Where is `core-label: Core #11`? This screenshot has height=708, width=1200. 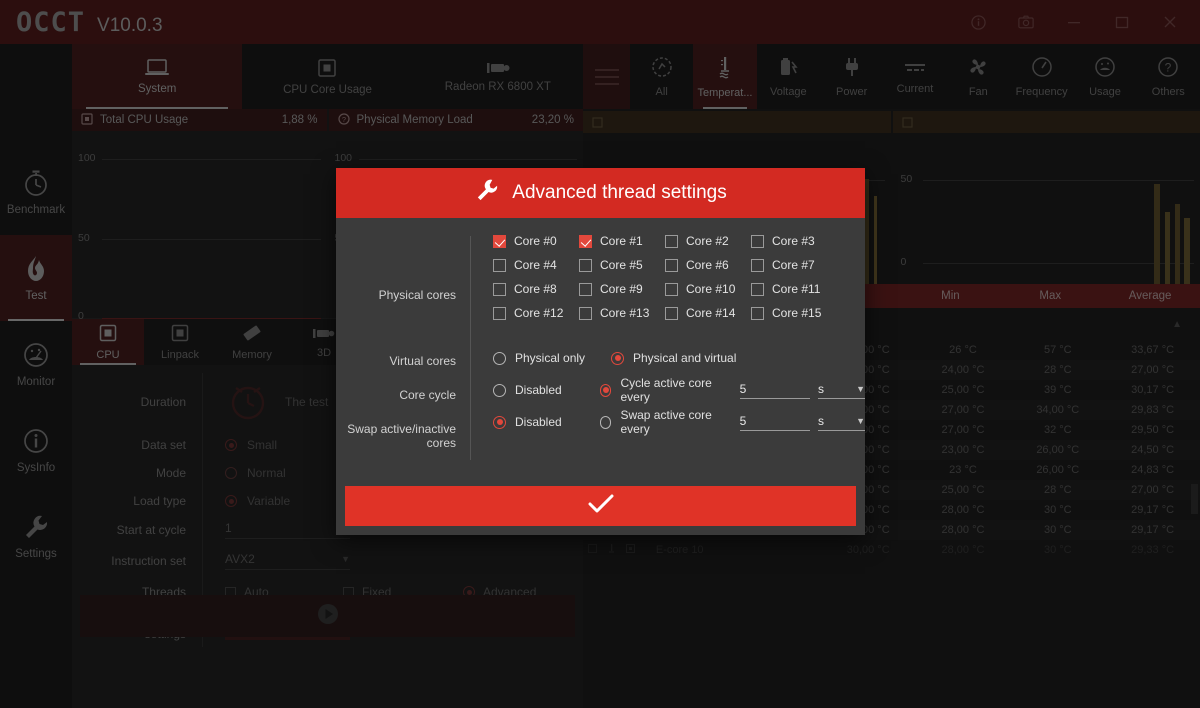
core-label: Core #11 is located at coordinates (796, 289).